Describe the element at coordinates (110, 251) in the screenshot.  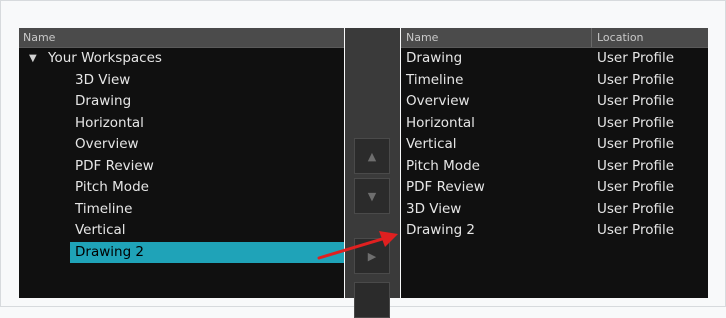
I see `tree-item-label: Drawing 2` at that location.